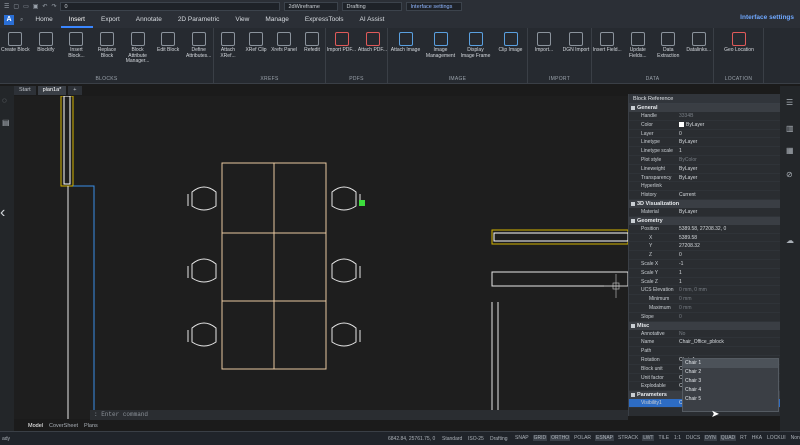  What do you see at coordinates (730, 381) in the screenshot?
I see `visibility-option: Chair 3` at bounding box center [730, 381].